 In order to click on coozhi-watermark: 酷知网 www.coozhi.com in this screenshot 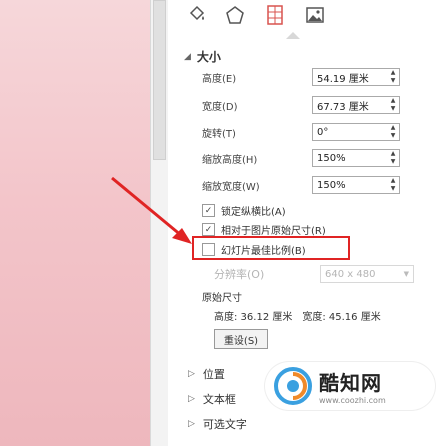, I will do `click(350, 386)`.